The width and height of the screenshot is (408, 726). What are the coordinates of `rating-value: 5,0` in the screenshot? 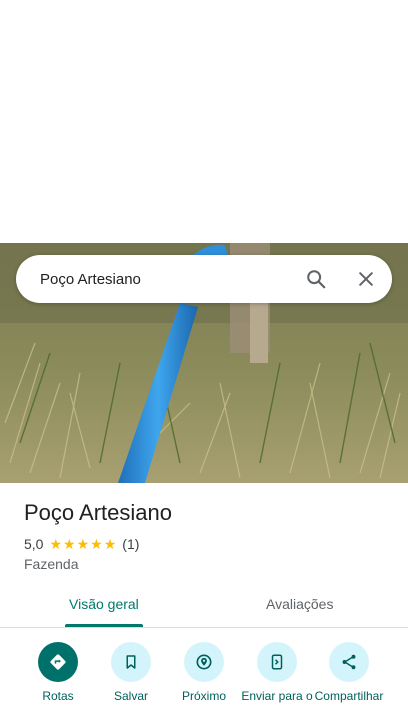 It's located at (34, 544).